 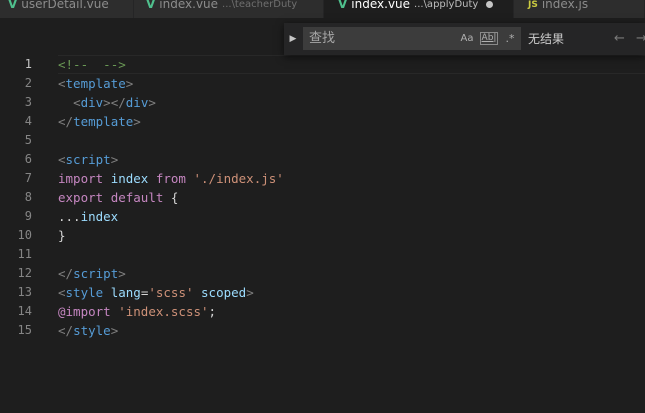 I want to click on code-text: </script>, so click(x=92, y=273).